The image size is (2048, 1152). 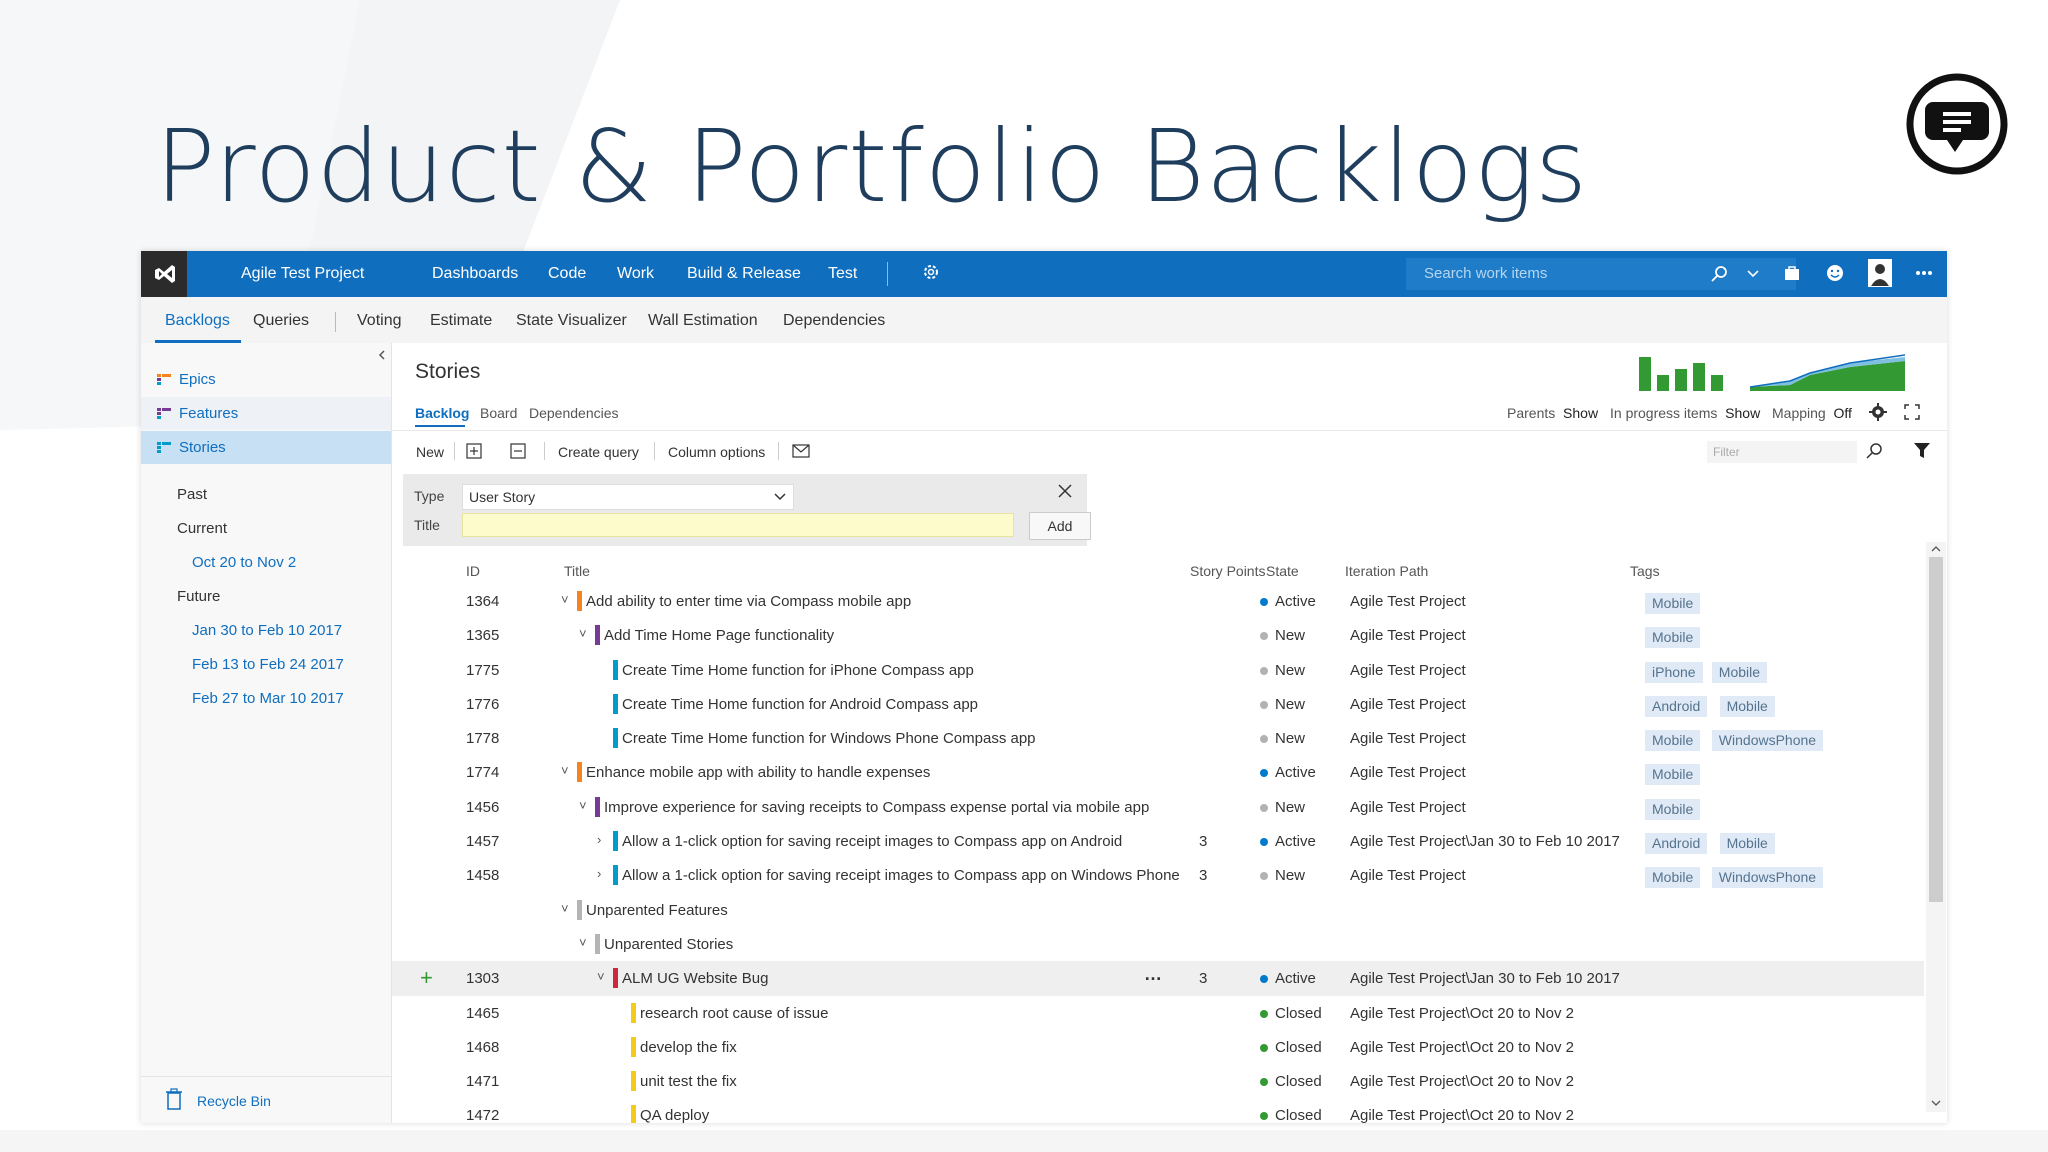 What do you see at coordinates (473, 571) in the screenshot?
I see `column-header-id: ID` at bounding box center [473, 571].